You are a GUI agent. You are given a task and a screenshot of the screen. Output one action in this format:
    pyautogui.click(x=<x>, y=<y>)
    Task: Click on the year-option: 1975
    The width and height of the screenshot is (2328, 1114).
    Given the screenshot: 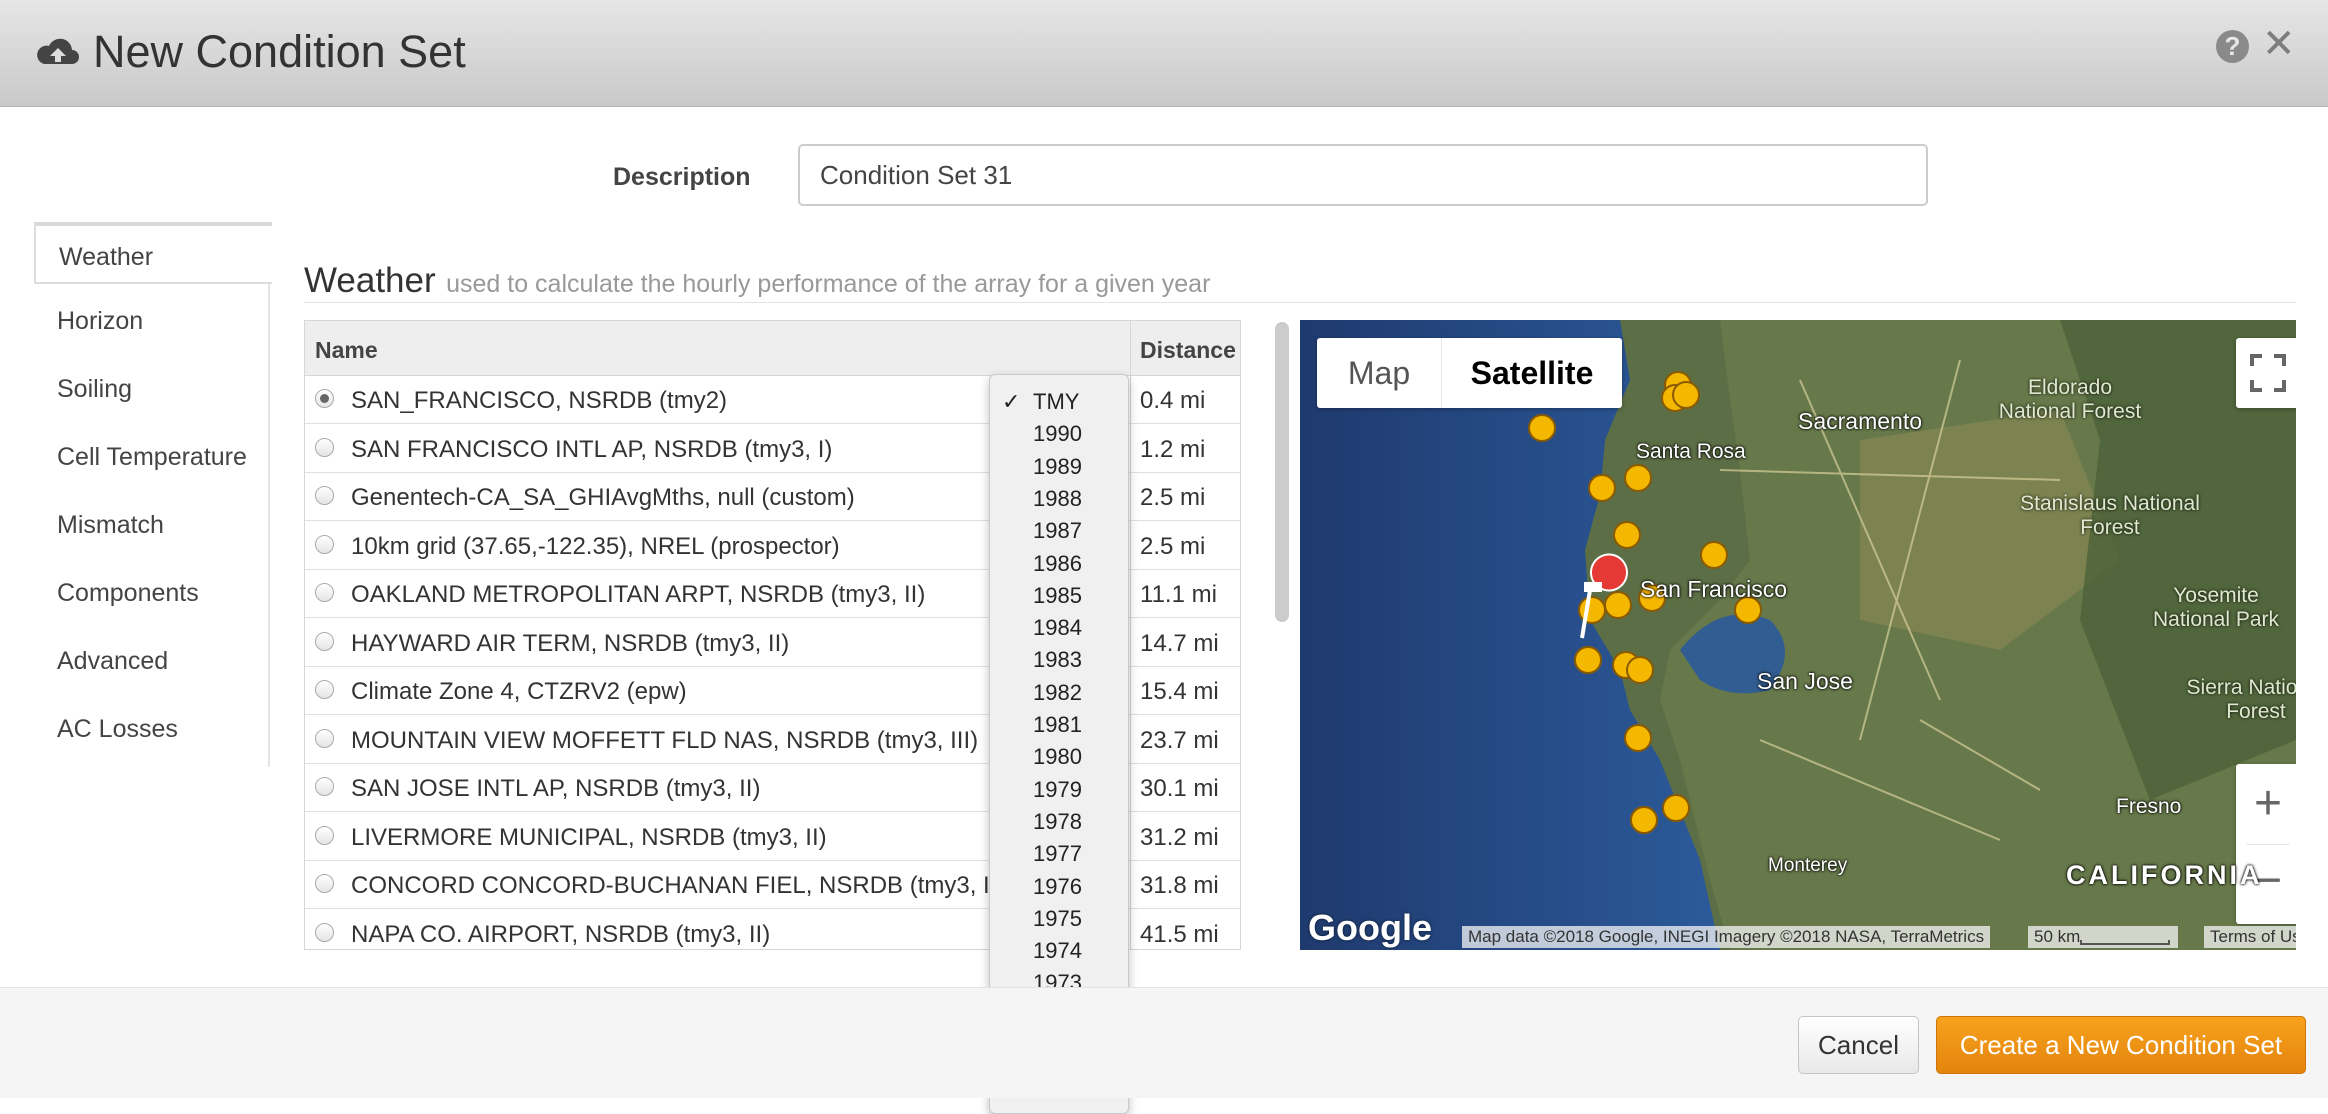 What is the action you would take?
    pyautogui.click(x=1057, y=919)
    